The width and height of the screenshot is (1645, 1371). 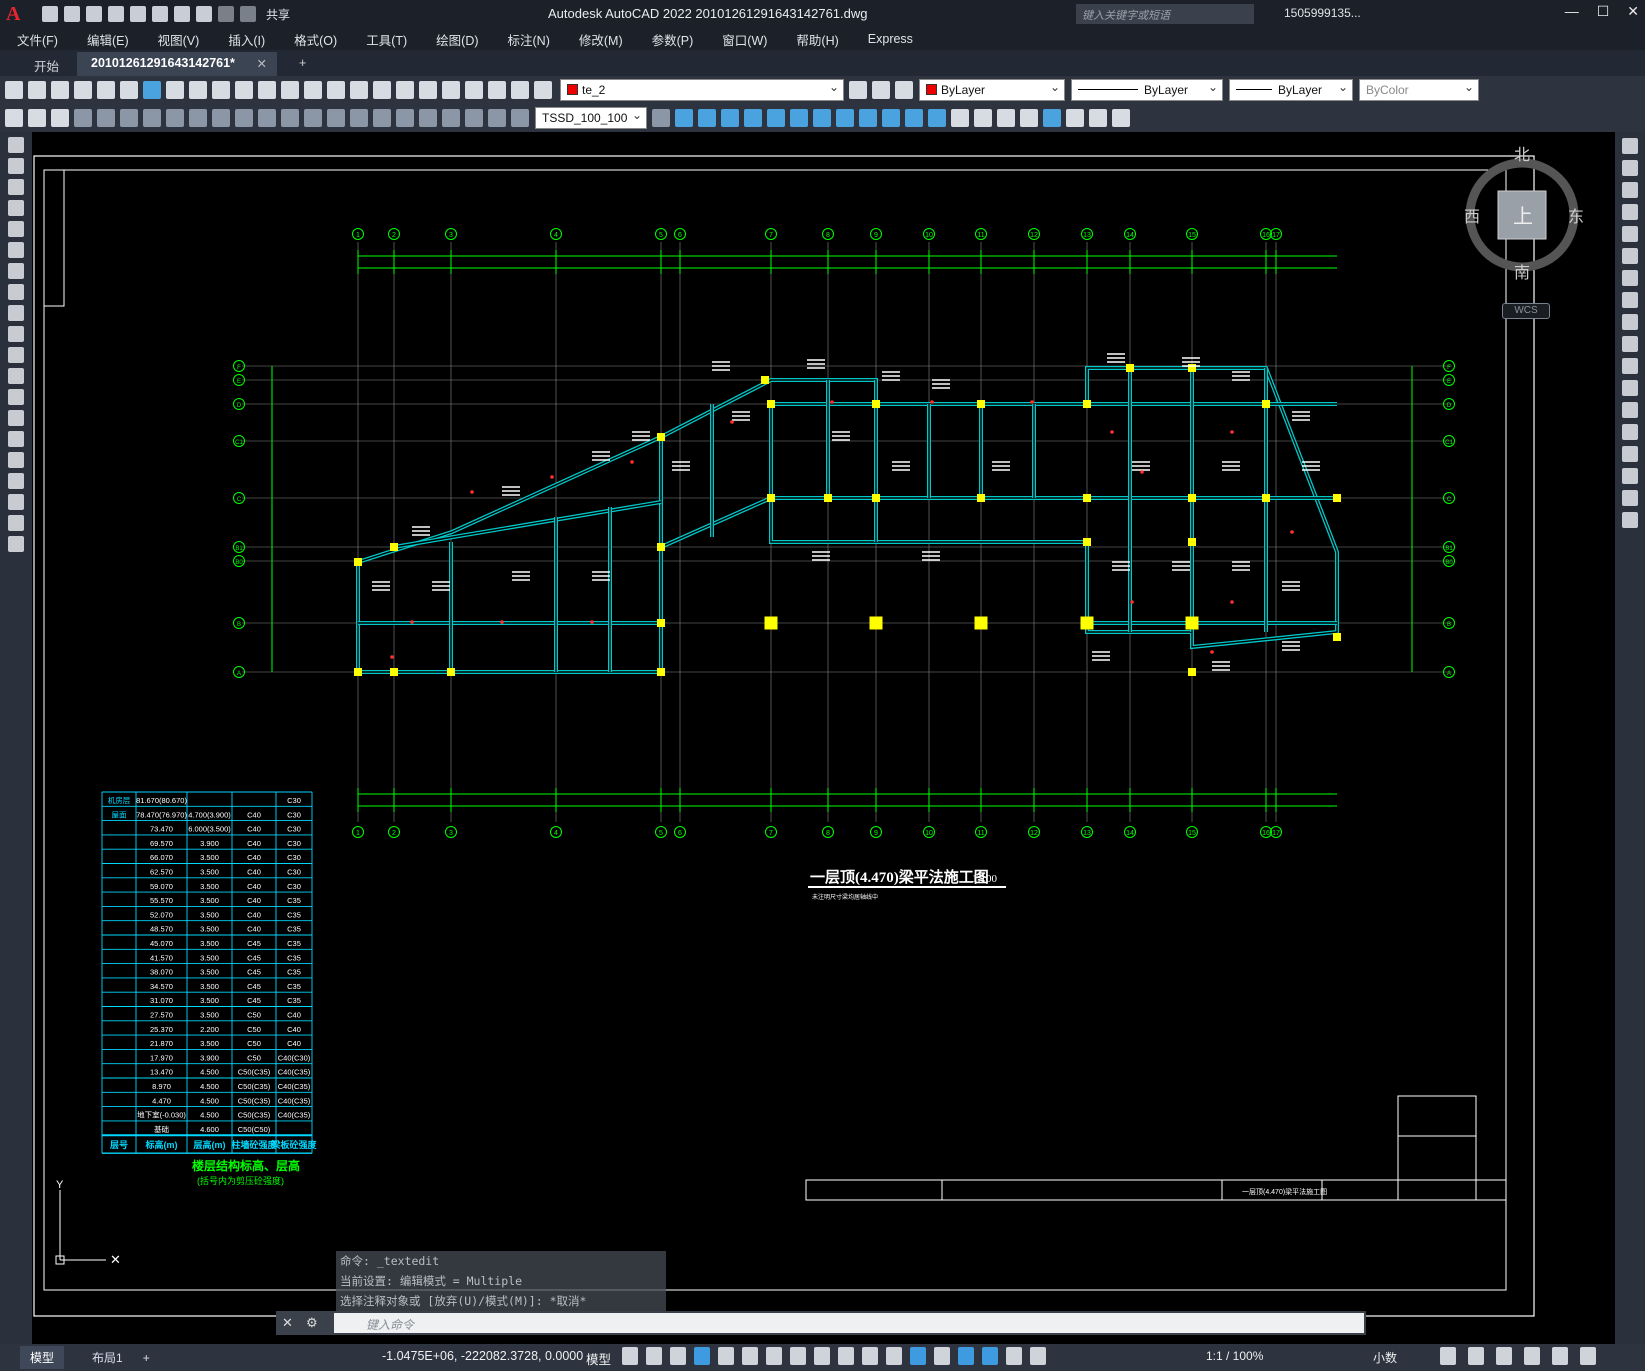 I want to click on ucs-face-icon, so click(x=868, y=118).